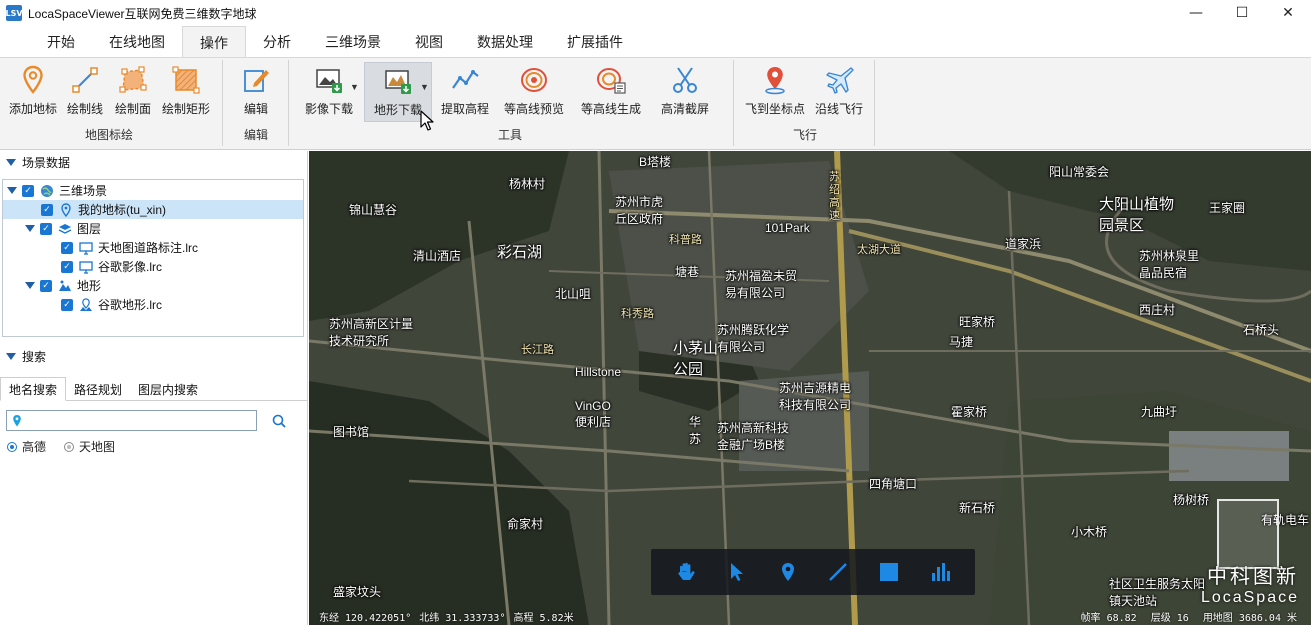  What do you see at coordinates (1248, 534) in the screenshot?
I see `seal-watermark` at bounding box center [1248, 534].